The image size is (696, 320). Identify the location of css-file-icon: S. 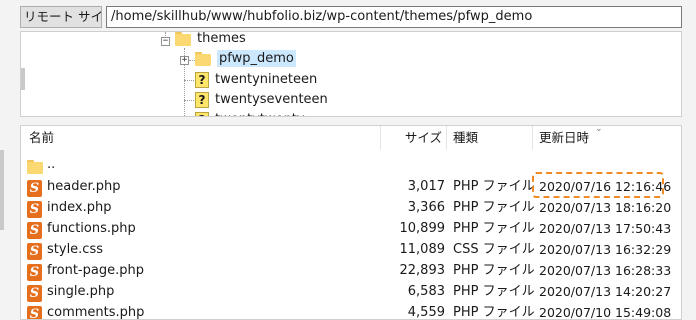
(34, 251).